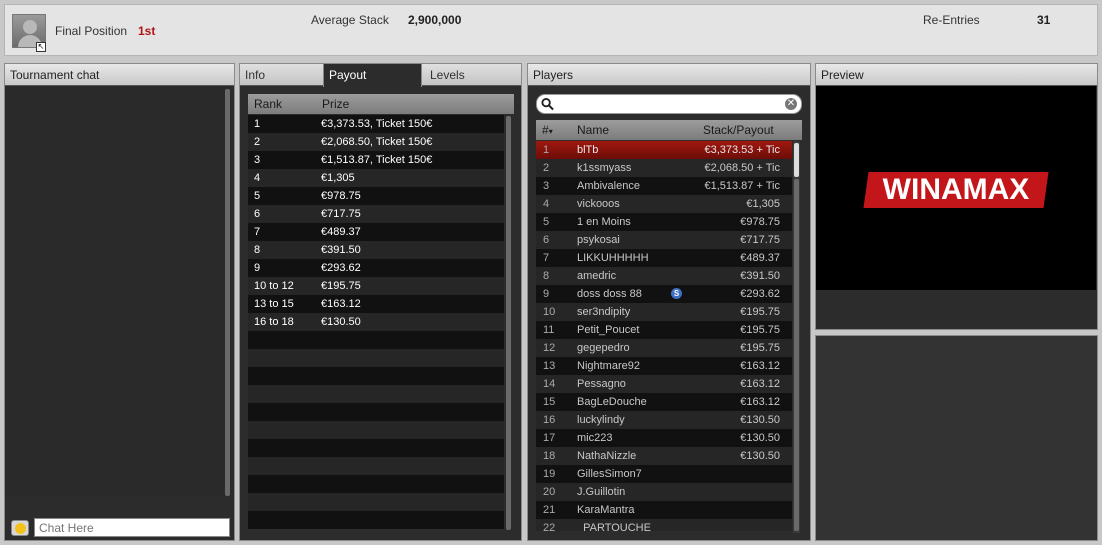  Describe the element at coordinates (956, 75) in the screenshot. I see `preview-title: Preview` at that location.